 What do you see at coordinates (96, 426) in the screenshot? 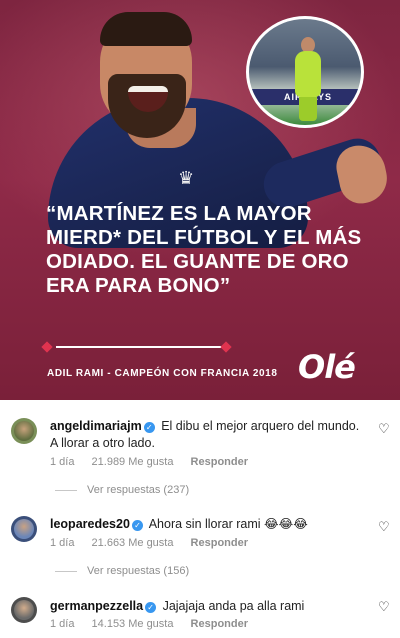
I see `comment-username: angeldimariajm` at bounding box center [96, 426].